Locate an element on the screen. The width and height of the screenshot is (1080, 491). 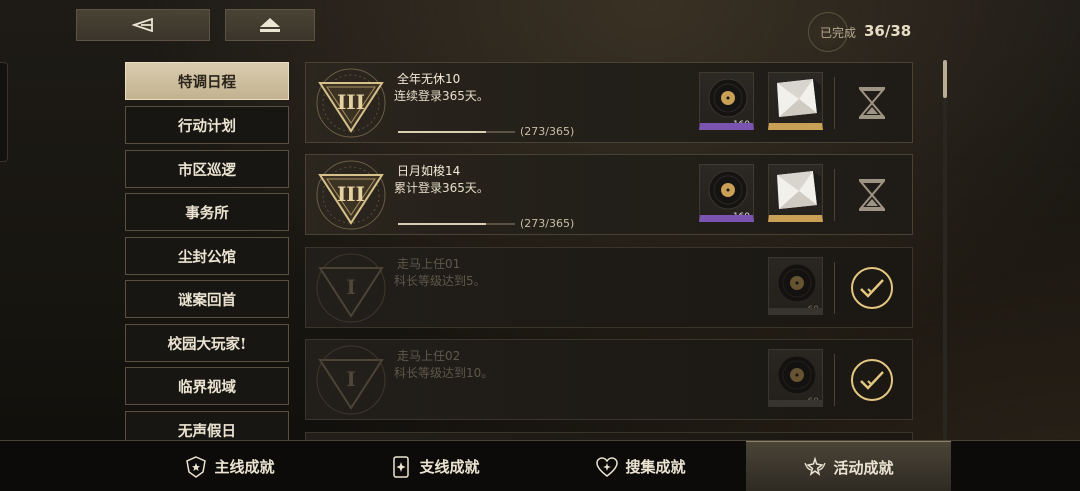
sidebar-item-label: 特调日程 is located at coordinates (207, 82).